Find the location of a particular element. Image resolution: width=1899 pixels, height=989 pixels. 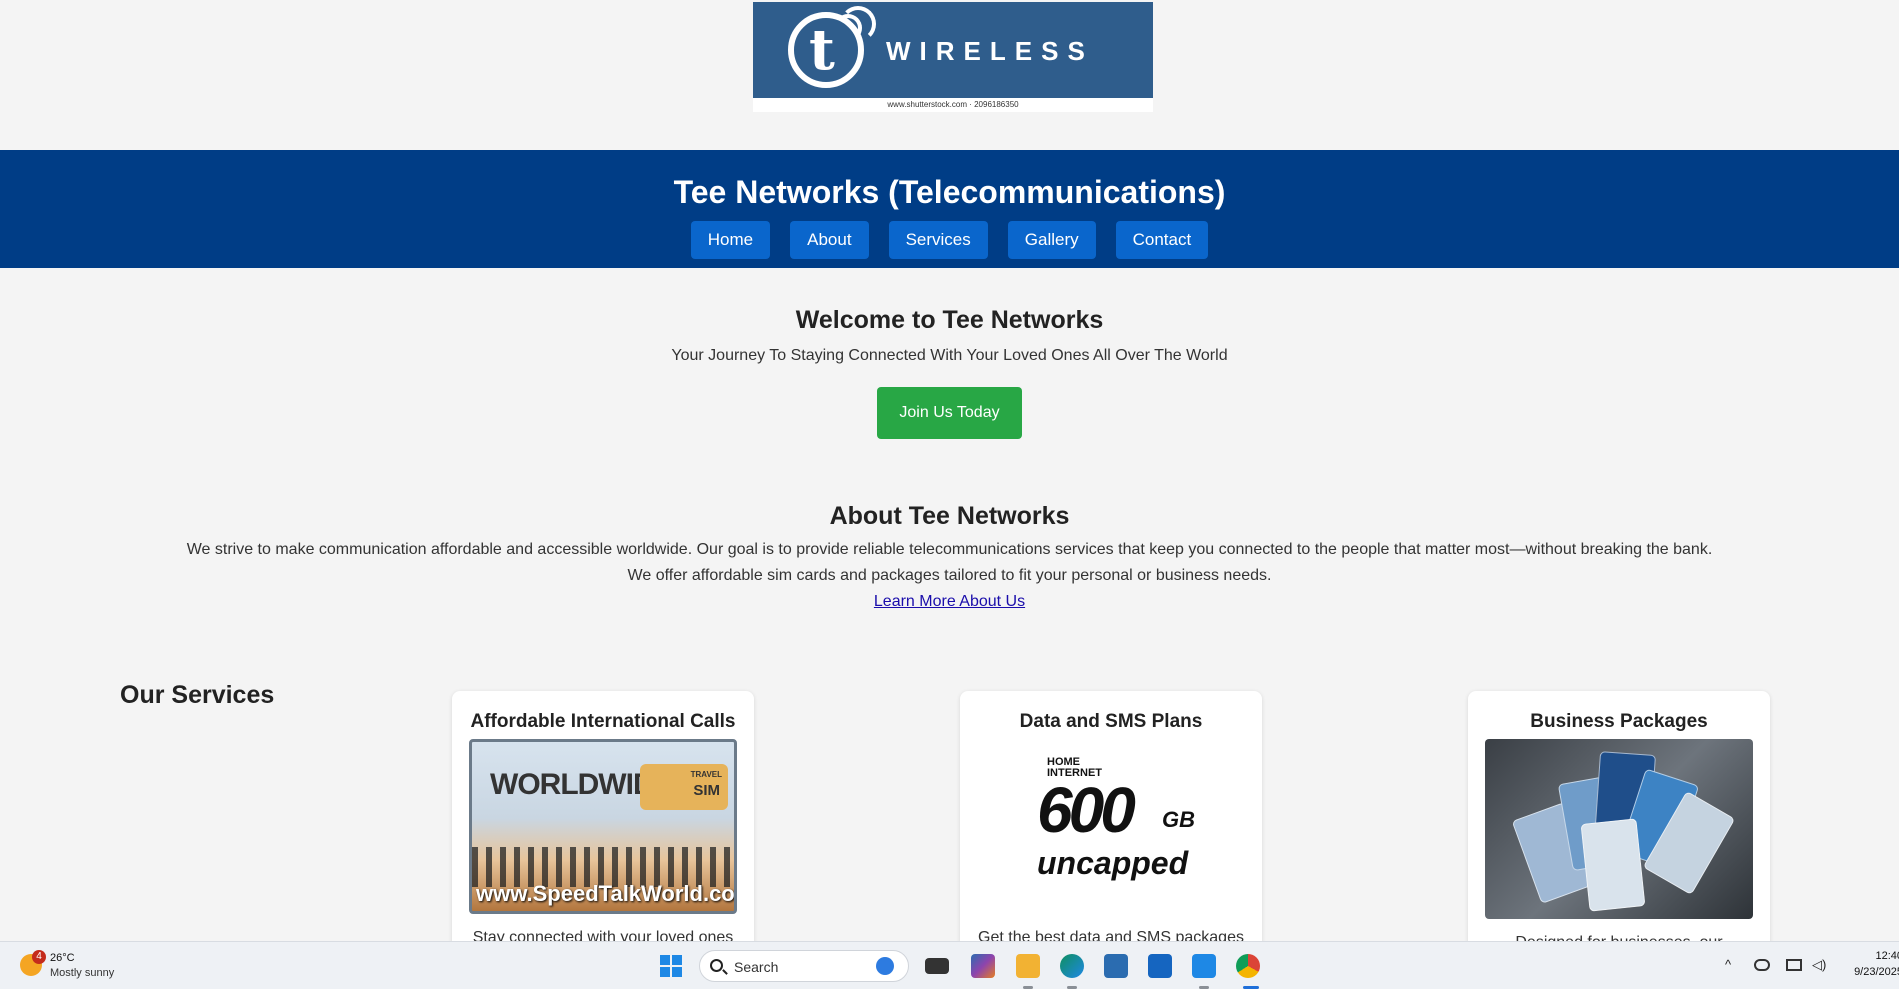

logo-seal-icon: t is located at coordinates (832, 47).